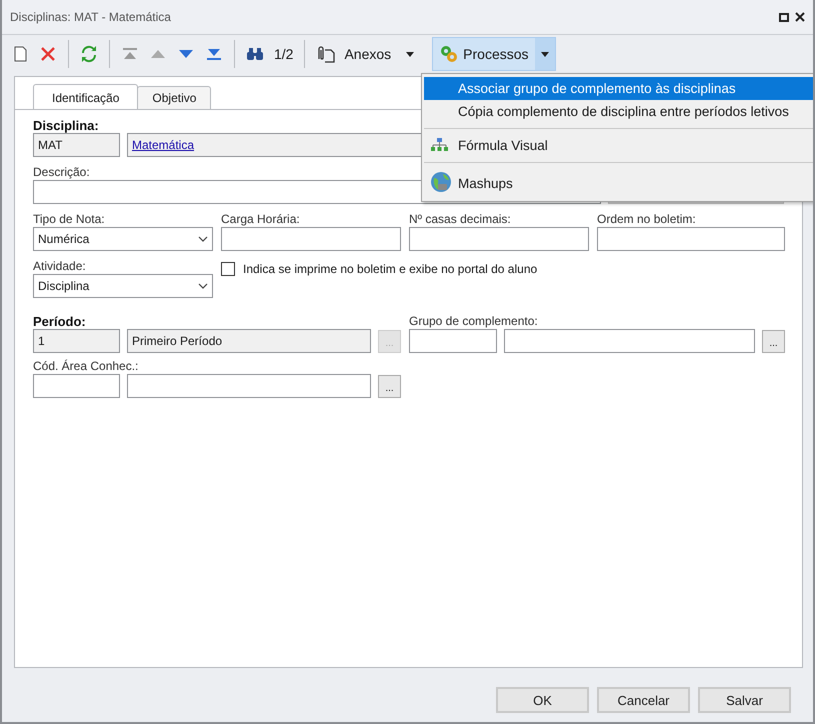 This screenshot has width=815, height=724. I want to click on first-record-icon, so click(130, 54).